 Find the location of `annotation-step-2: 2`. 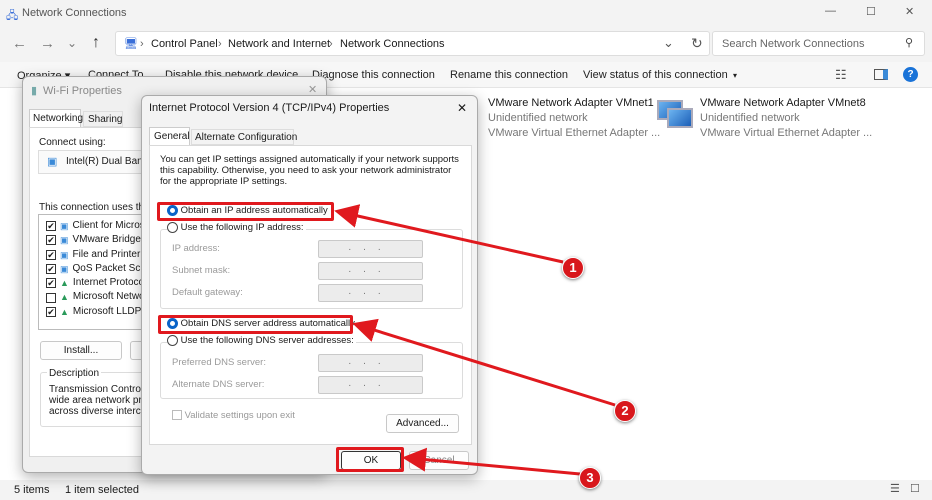

annotation-step-2: 2 is located at coordinates (625, 411).